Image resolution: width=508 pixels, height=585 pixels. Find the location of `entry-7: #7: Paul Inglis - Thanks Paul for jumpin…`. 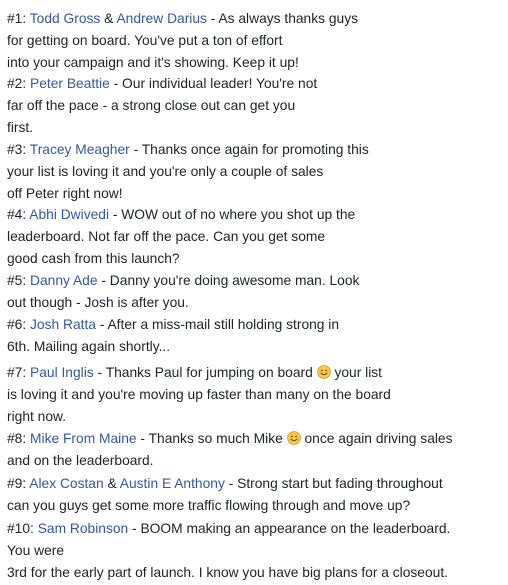

entry-7: #7: Paul Inglis - Thanks Paul for jumpin… is located at coordinates (256, 395).